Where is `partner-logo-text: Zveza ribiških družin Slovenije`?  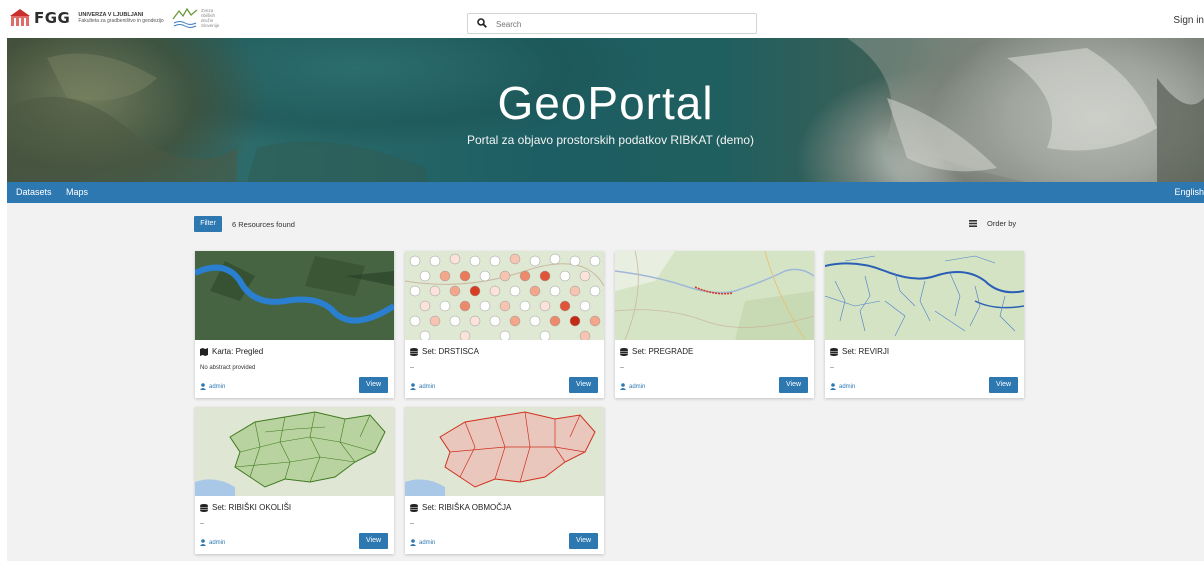
partner-logo-text: Zveza ribiških družin Slovenije is located at coordinates (210, 18).